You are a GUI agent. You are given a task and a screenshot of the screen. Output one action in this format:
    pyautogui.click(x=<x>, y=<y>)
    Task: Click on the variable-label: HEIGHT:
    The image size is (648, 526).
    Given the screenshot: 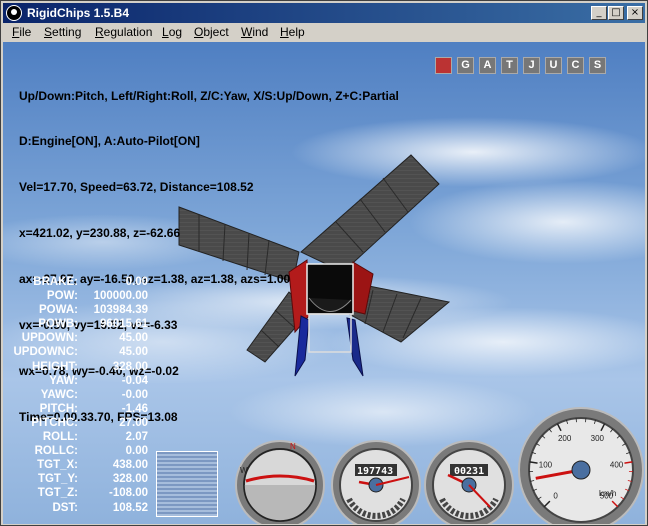 What is the action you would take?
    pyautogui.click(x=55, y=366)
    